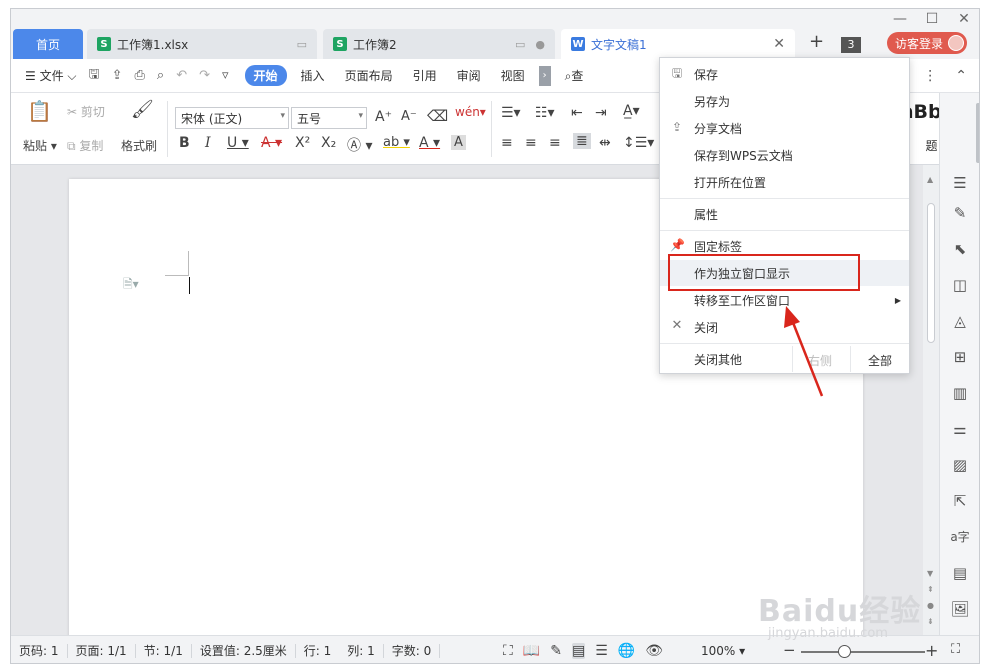 This screenshot has width=989, height=672. I want to click on status-pages: 页面: 1/1, so click(102, 650).